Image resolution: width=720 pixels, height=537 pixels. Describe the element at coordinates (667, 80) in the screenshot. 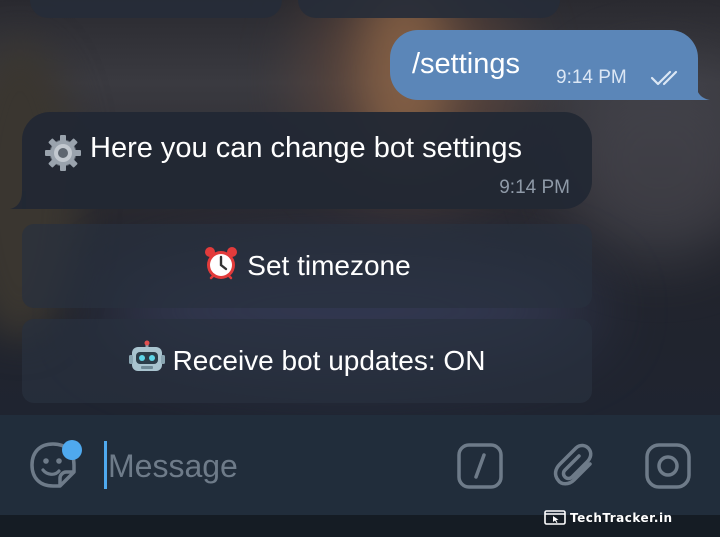

I see `double-check-icon` at that location.